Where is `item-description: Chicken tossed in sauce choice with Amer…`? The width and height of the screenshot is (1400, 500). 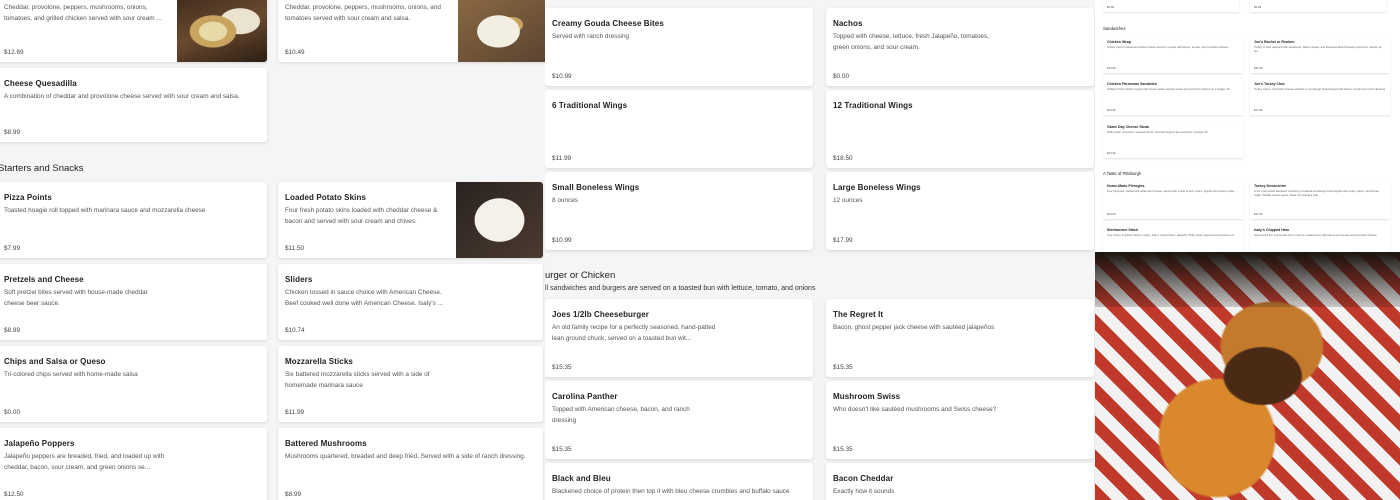
item-description: Chicken tossed in sauce choice with Amer… is located at coordinates (364, 298).